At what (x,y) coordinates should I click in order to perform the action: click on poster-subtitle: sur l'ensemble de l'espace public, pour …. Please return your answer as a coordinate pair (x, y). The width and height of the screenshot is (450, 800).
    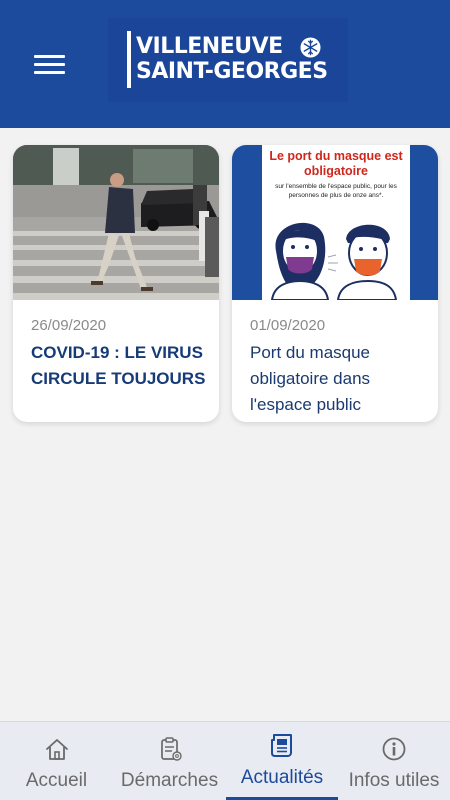
    Looking at the image, I should click on (336, 191).